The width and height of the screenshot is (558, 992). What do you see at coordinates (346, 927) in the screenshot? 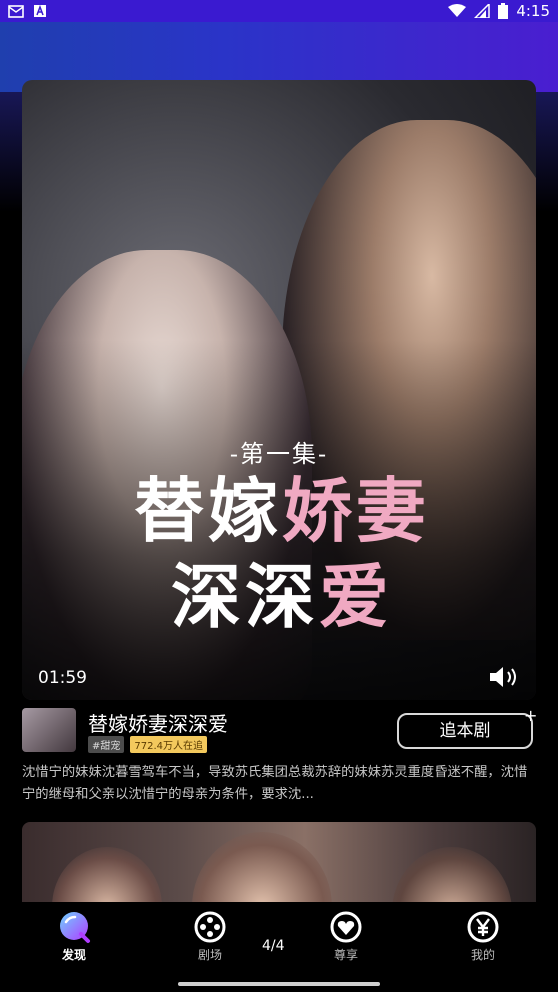
I see `heart-badge-icon` at bounding box center [346, 927].